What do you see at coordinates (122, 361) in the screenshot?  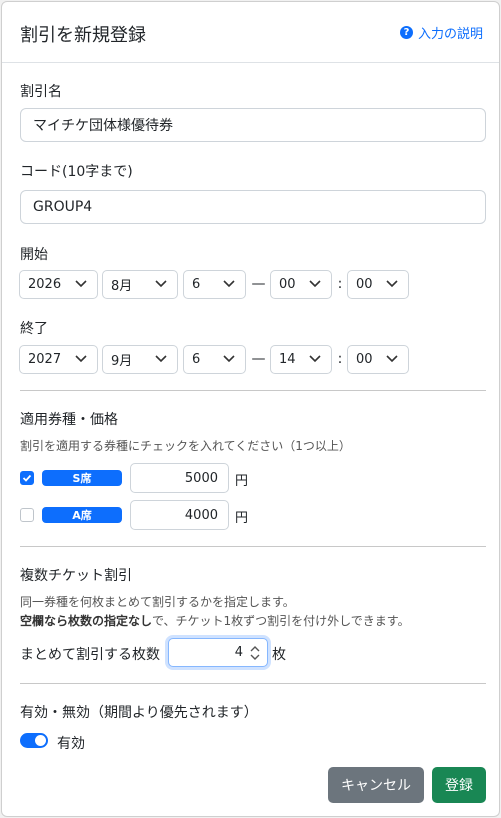 I see `end-month-value: 9月` at bounding box center [122, 361].